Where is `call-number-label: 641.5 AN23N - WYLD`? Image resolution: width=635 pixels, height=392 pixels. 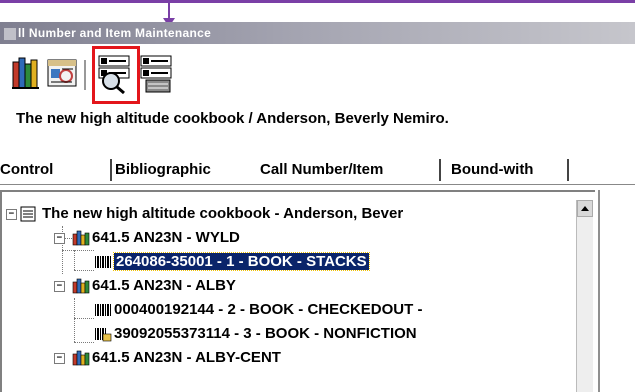
call-number-label: 641.5 AN23N - WYLD is located at coordinates (166, 237).